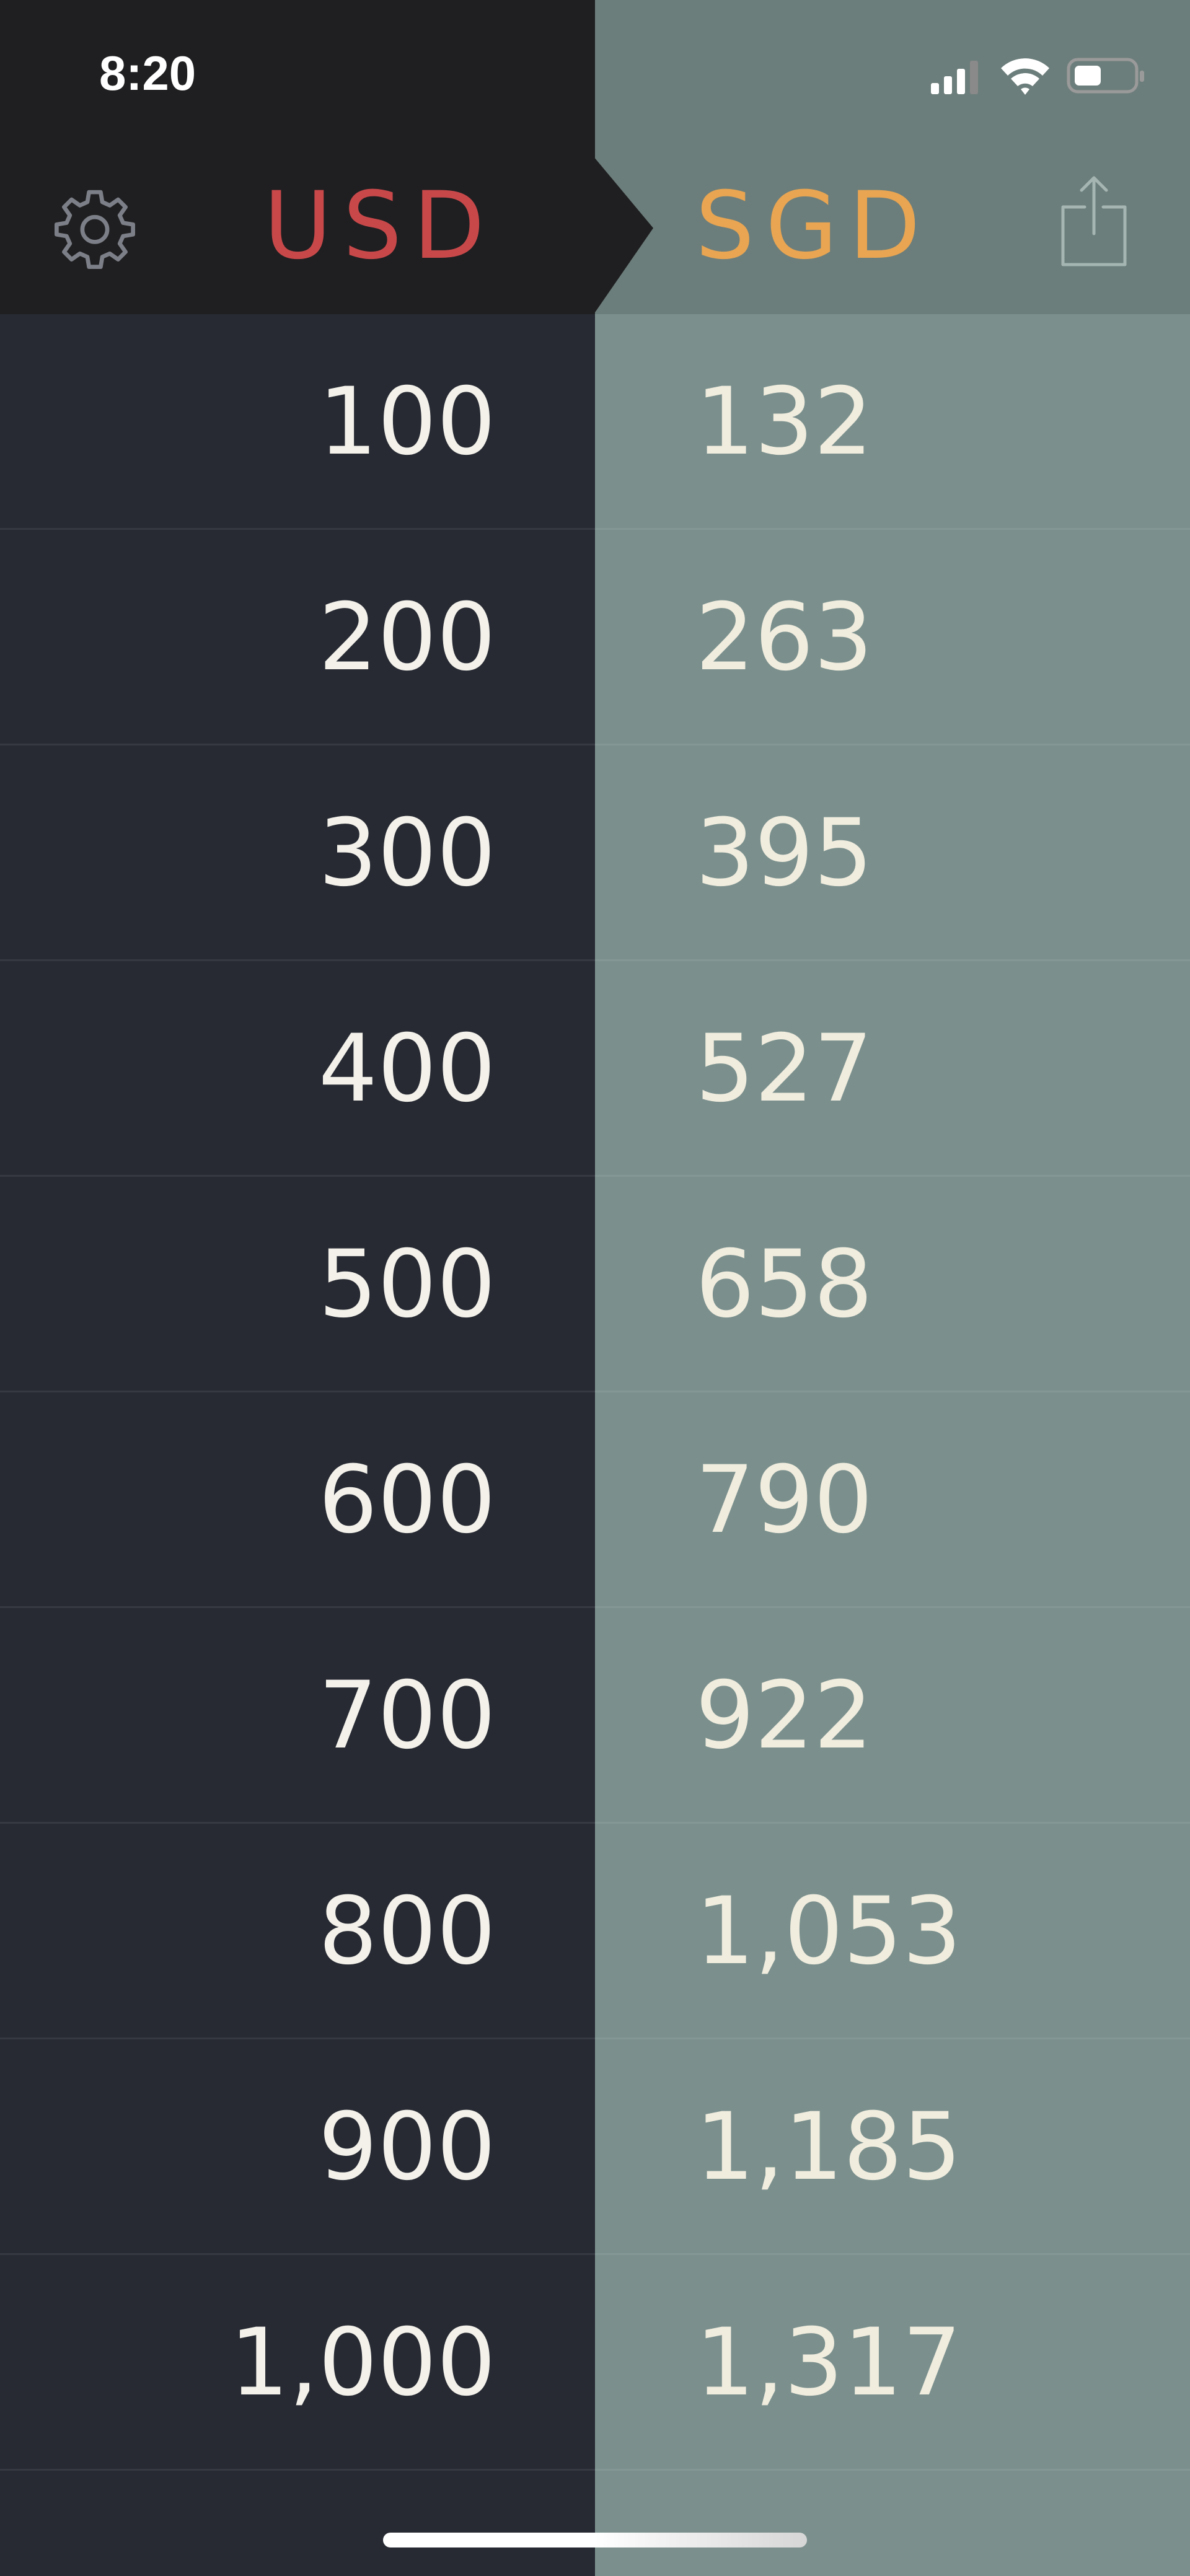 Image resolution: width=1190 pixels, height=2576 pixels. I want to click on to-amount: 658, so click(784, 1285).